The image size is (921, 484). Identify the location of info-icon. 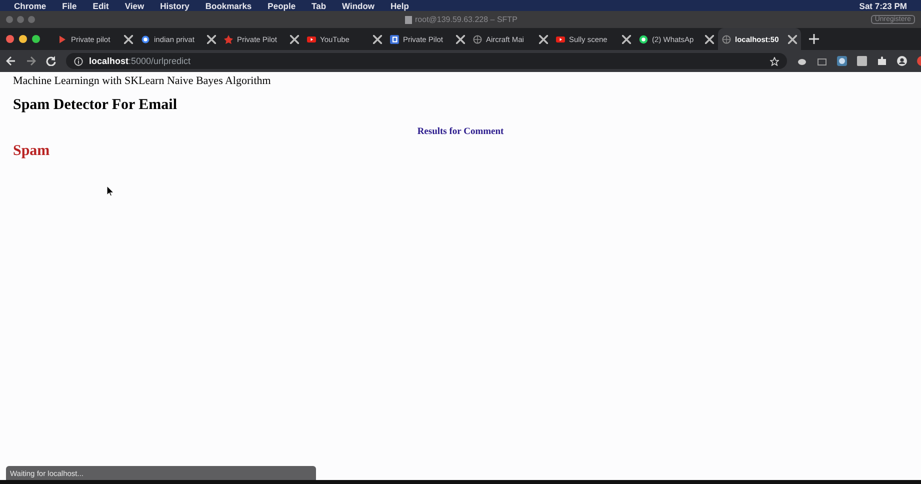
(78, 61).